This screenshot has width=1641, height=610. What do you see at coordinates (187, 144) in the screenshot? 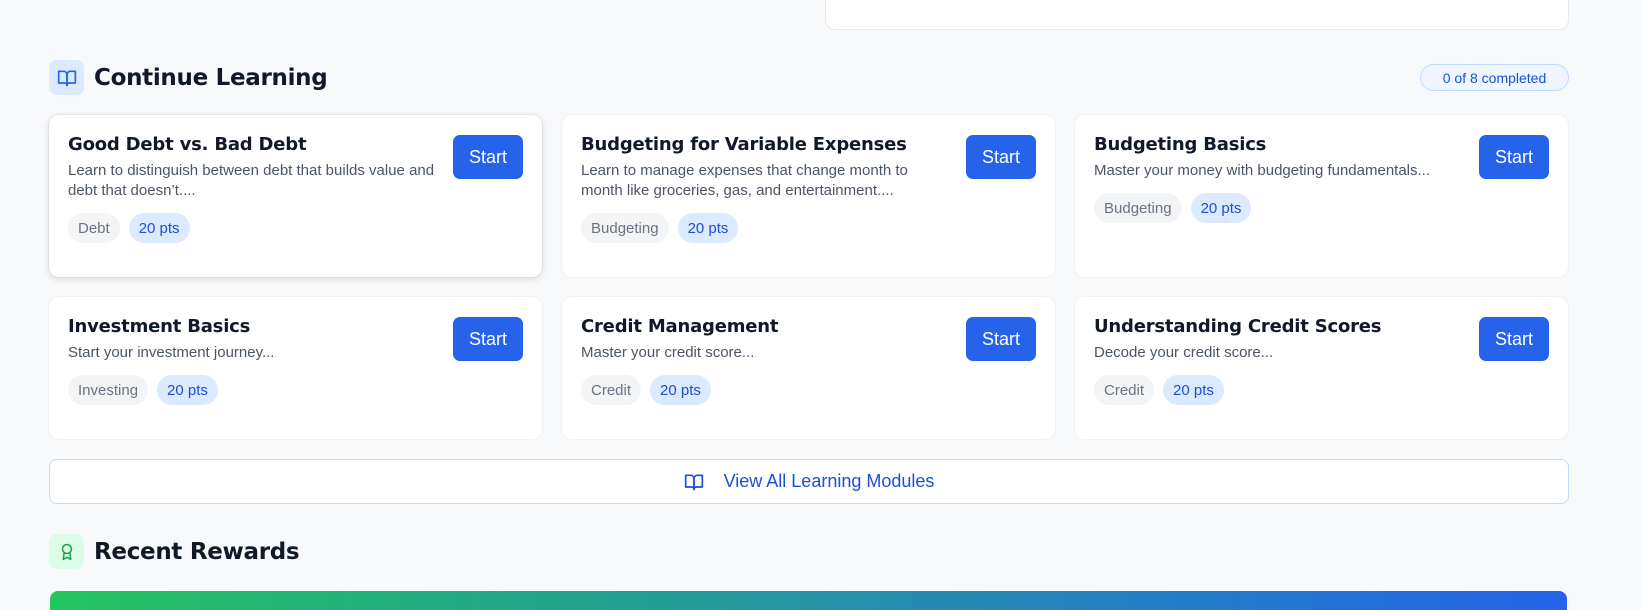
I see `module-title: Good Debt vs. Bad Debt` at bounding box center [187, 144].